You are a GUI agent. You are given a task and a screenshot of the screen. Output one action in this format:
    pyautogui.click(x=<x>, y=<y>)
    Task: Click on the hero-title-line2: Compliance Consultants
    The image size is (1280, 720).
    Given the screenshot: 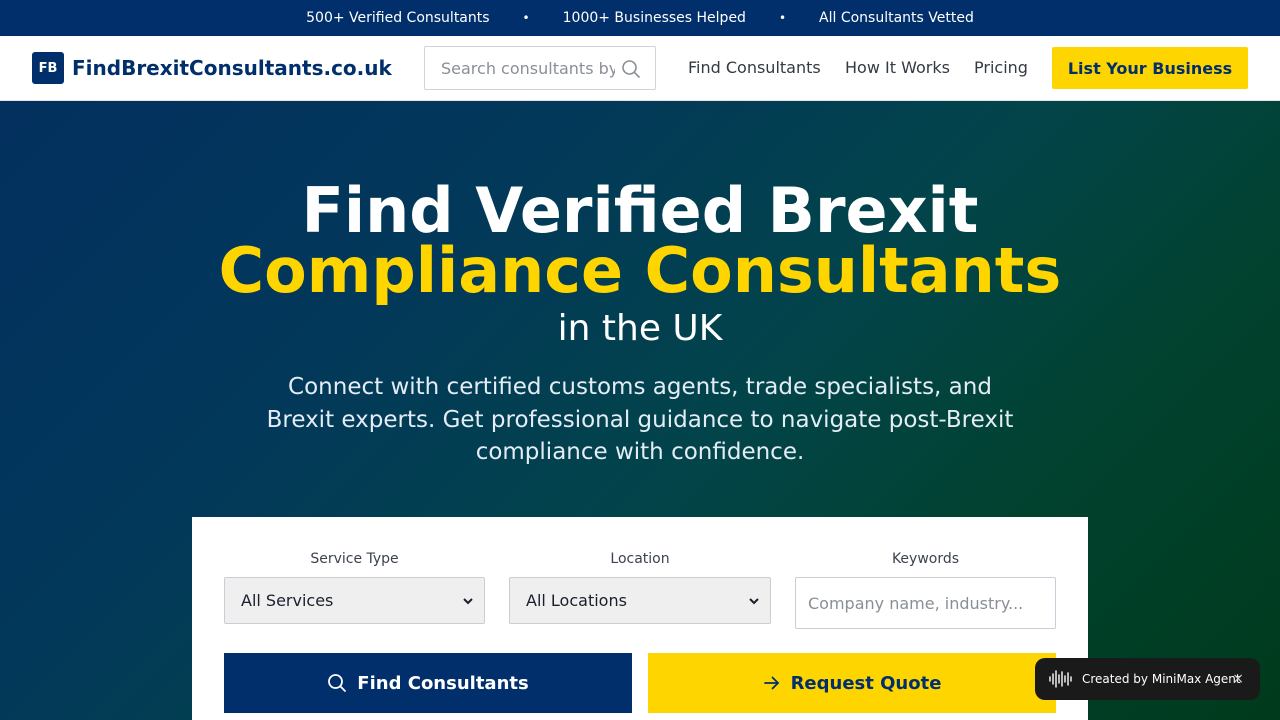 What is the action you would take?
    pyautogui.click(x=640, y=270)
    